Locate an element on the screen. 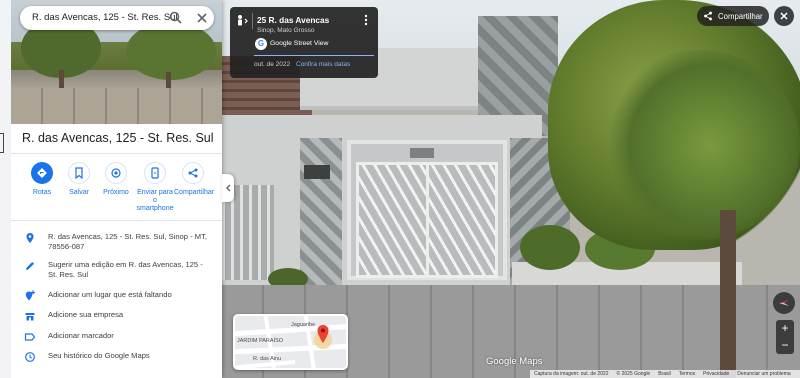  house-number-plate is located at coordinates (317, 172).